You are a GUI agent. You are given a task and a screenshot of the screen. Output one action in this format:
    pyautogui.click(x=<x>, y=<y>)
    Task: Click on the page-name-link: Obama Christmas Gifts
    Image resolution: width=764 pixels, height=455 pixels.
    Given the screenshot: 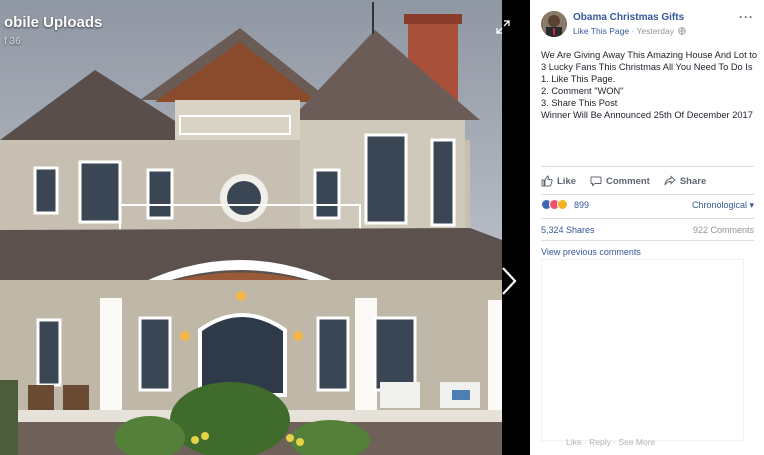 What is the action you would take?
    pyautogui.click(x=628, y=17)
    